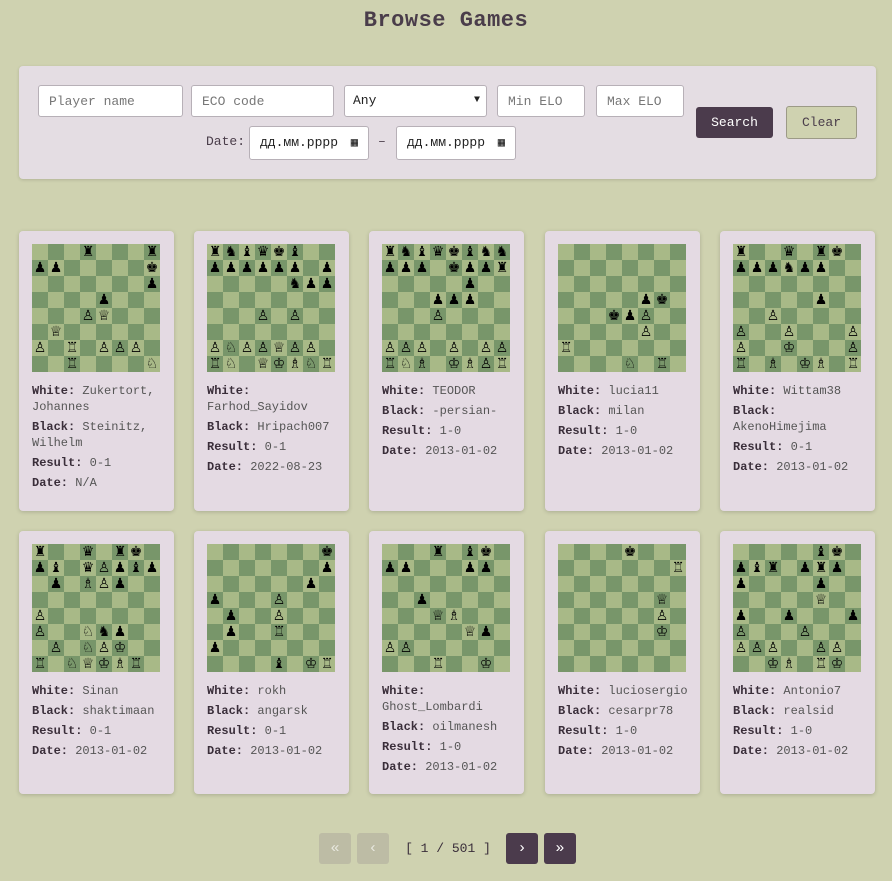  I want to click on next-page-button: ›, so click(522, 848).